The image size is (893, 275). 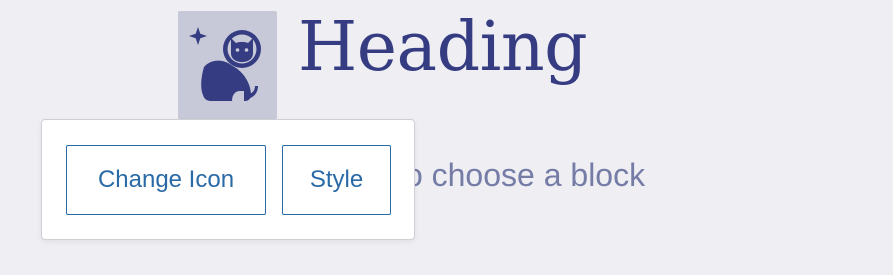 I want to click on cat-astronaut-icon, so click(x=224, y=64).